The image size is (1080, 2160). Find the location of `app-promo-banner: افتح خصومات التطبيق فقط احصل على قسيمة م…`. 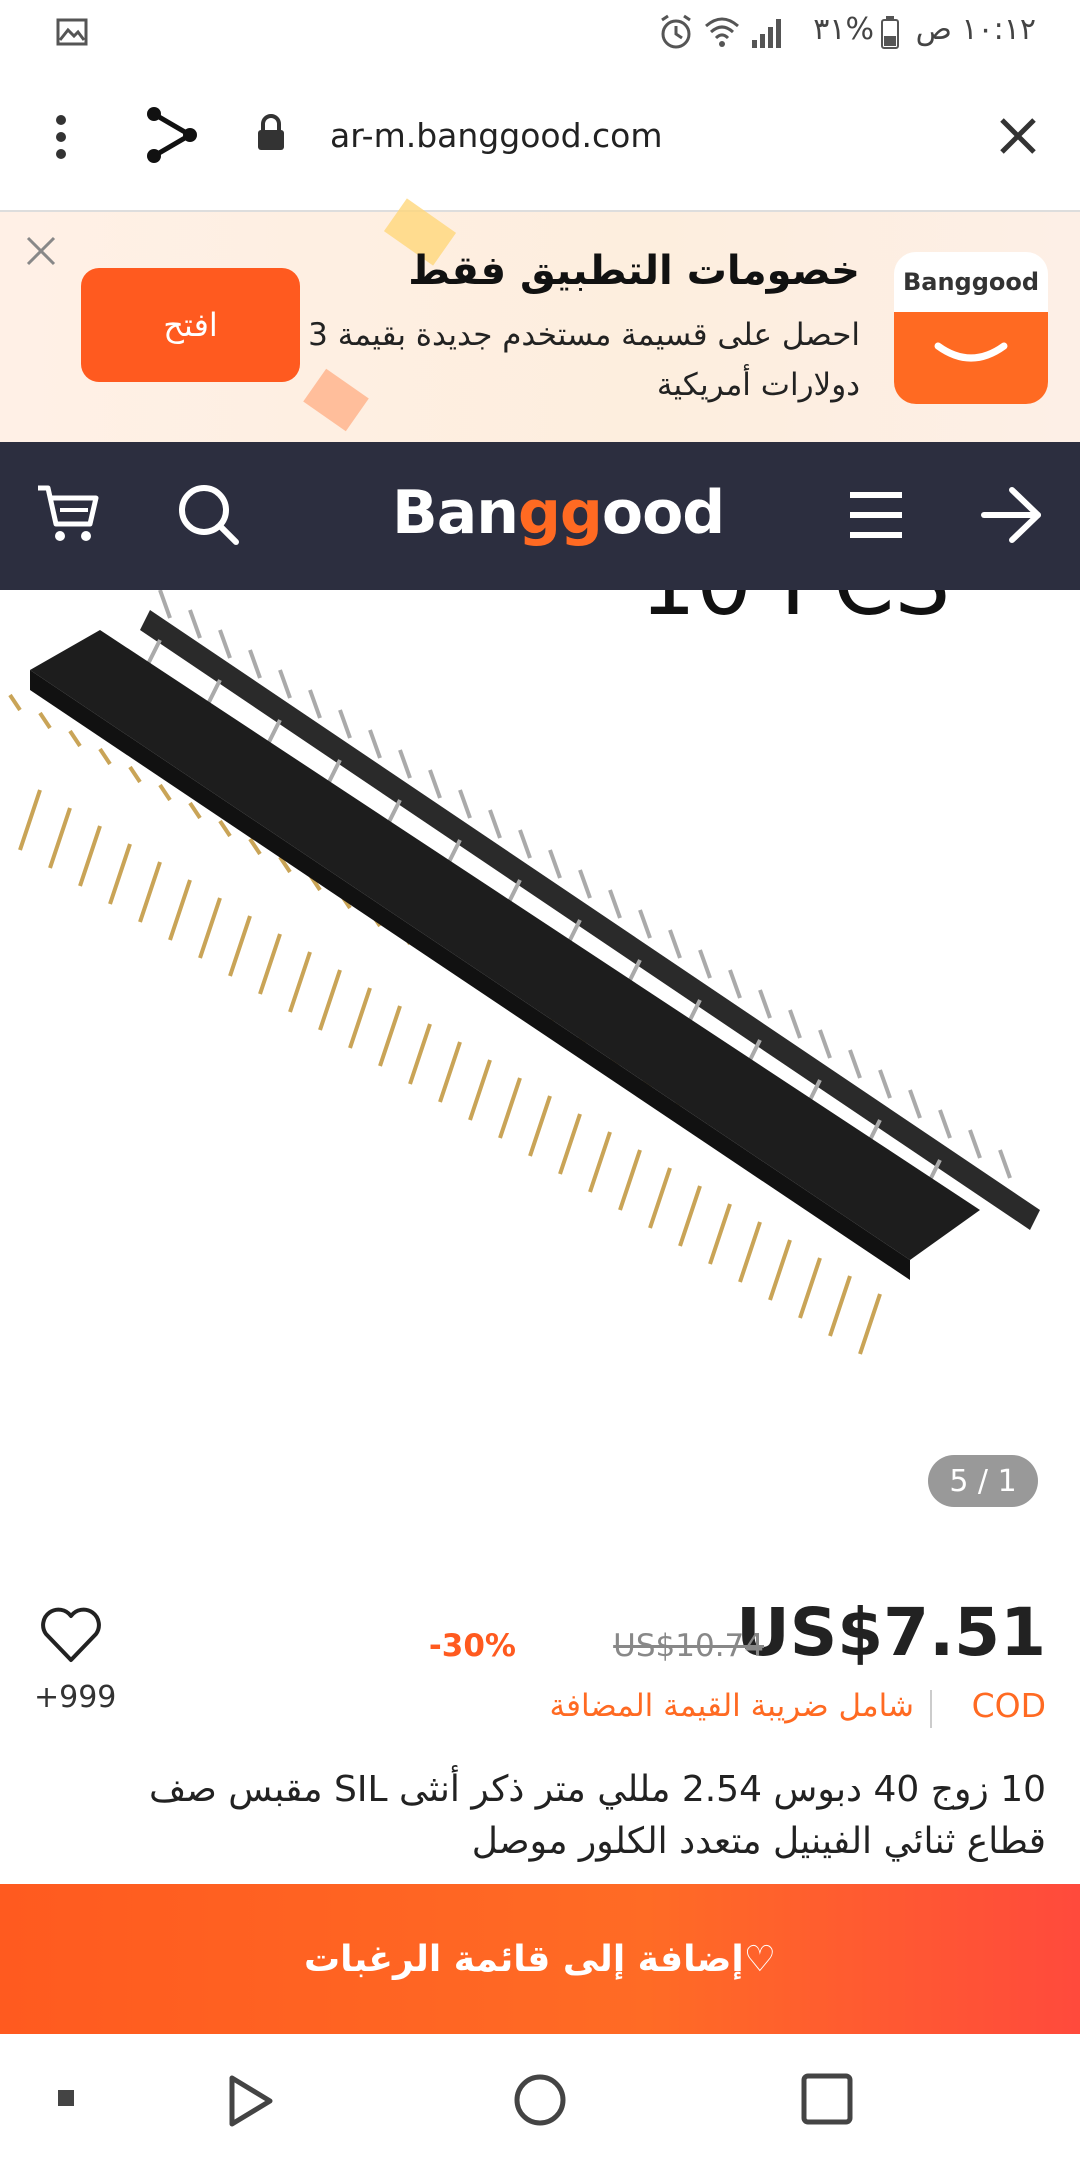

app-promo-banner: افتح خصومات التطبيق فقط احصل على قسيمة م… is located at coordinates (540, 320).